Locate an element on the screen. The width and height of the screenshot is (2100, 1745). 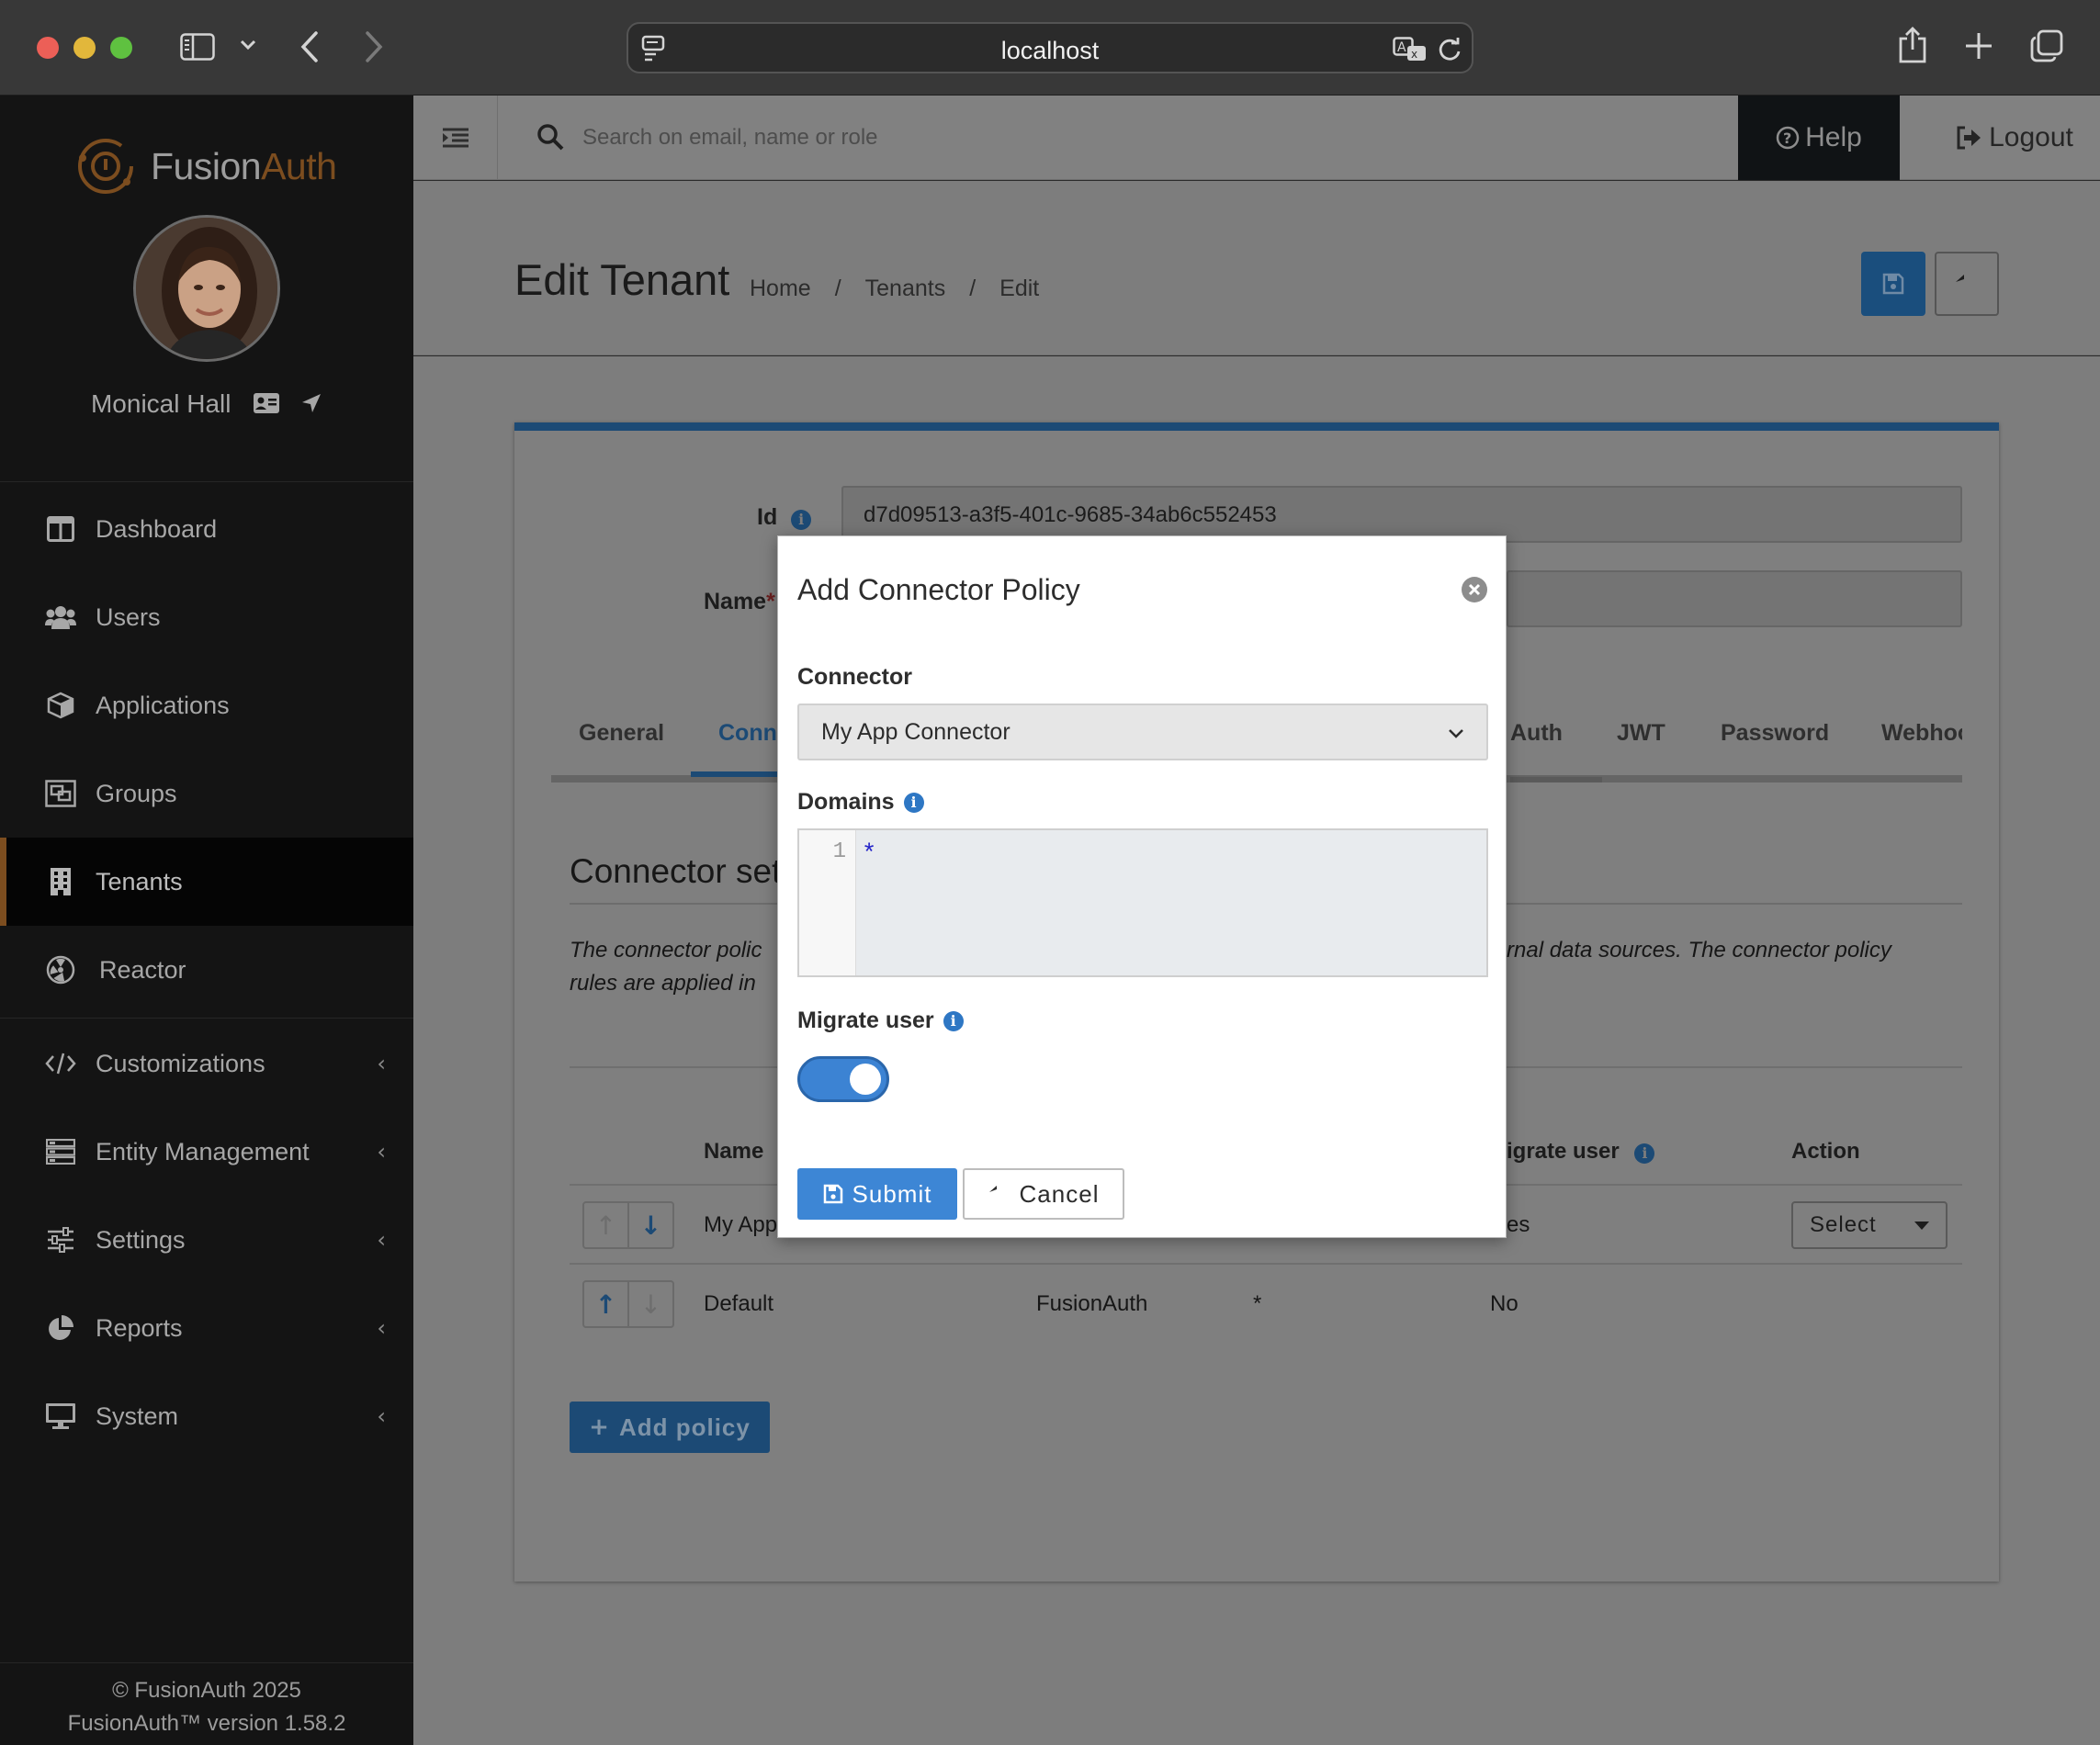
svg-text: A is located at coordinates (1401, 47).